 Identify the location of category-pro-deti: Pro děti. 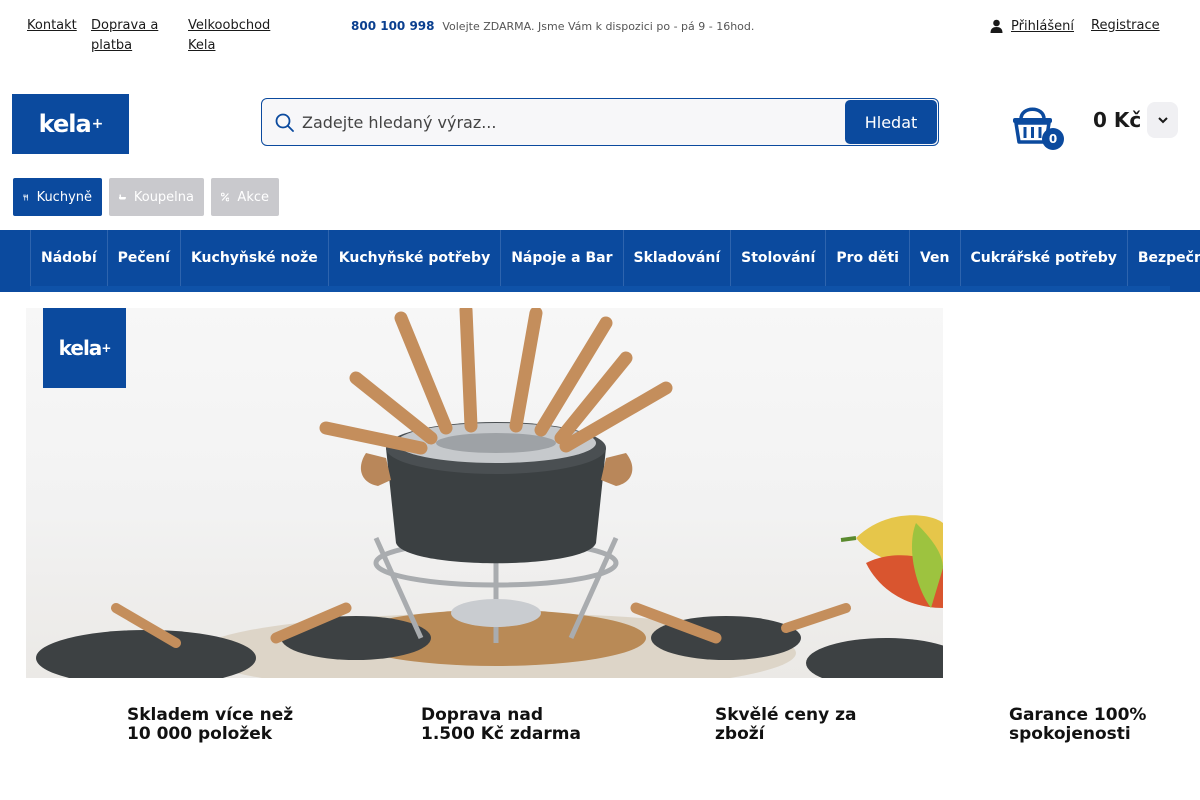
(867, 258).